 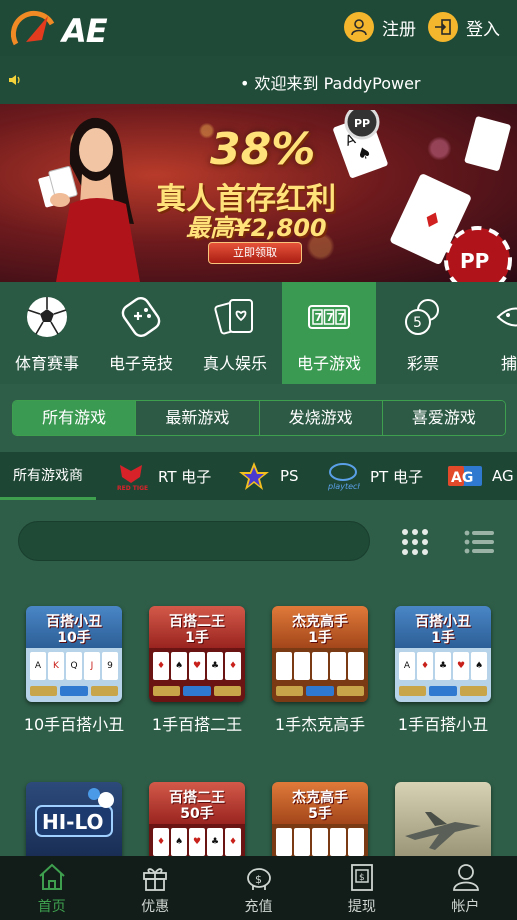 I want to click on tab-all-games: 所有游戏, so click(x=74, y=418).